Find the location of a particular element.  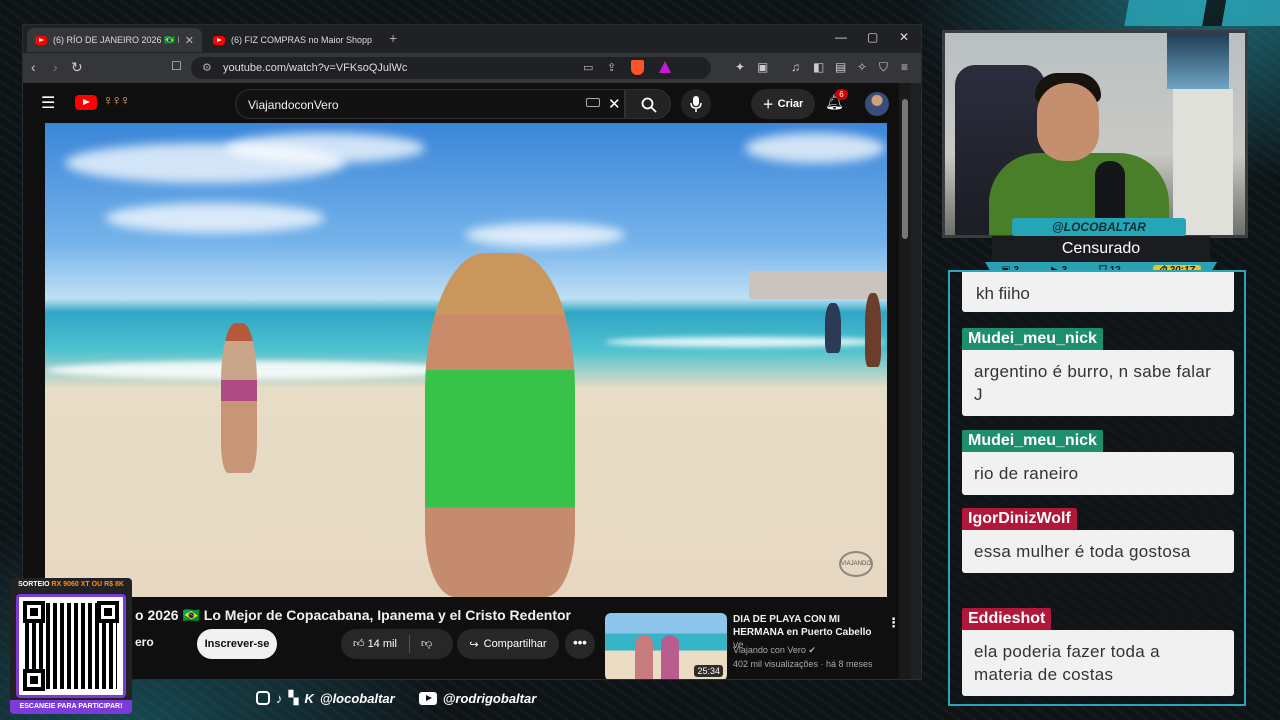

background-door is located at coordinates (1203, 162).